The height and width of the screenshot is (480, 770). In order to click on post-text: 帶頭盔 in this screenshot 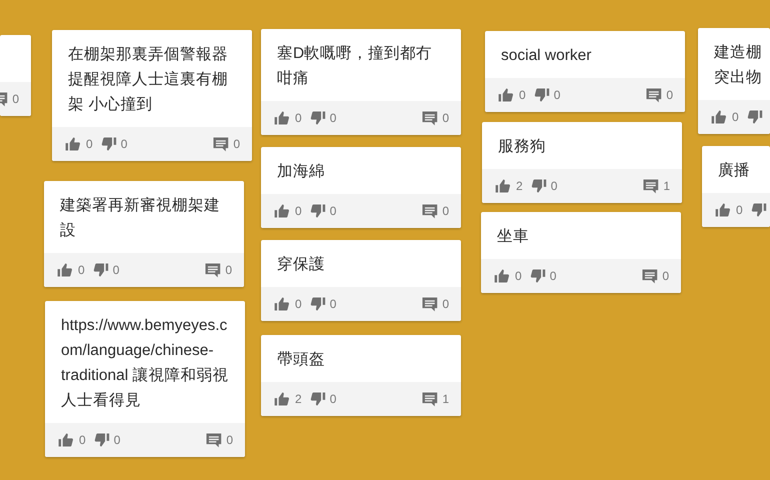, I will do `click(301, 360)`.